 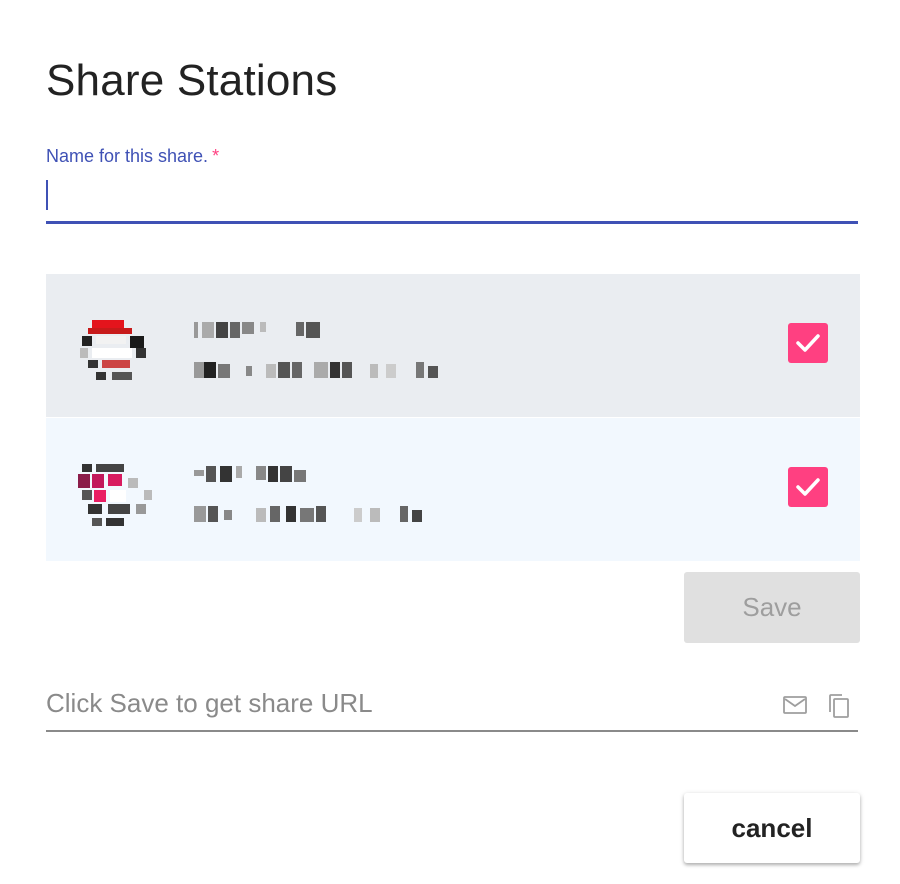 What do you see at coordinates (209, 703) in the screenshot?
I see `share-url-text: Click Save to get share URL` at bounding box center [209, 703].